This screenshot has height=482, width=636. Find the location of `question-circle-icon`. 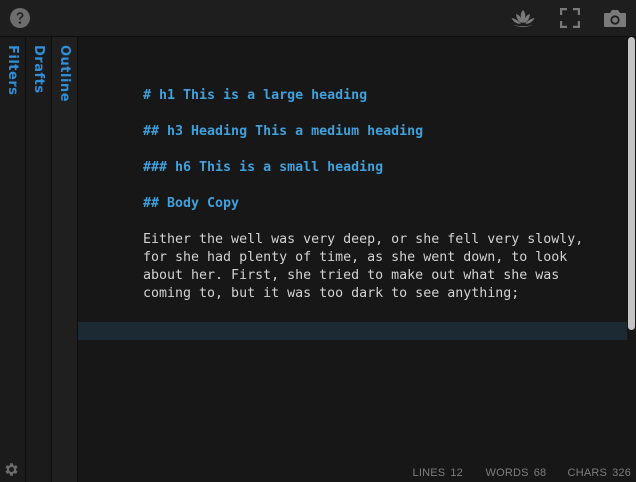

question-circle-icon is located at coordinates (20, 18).